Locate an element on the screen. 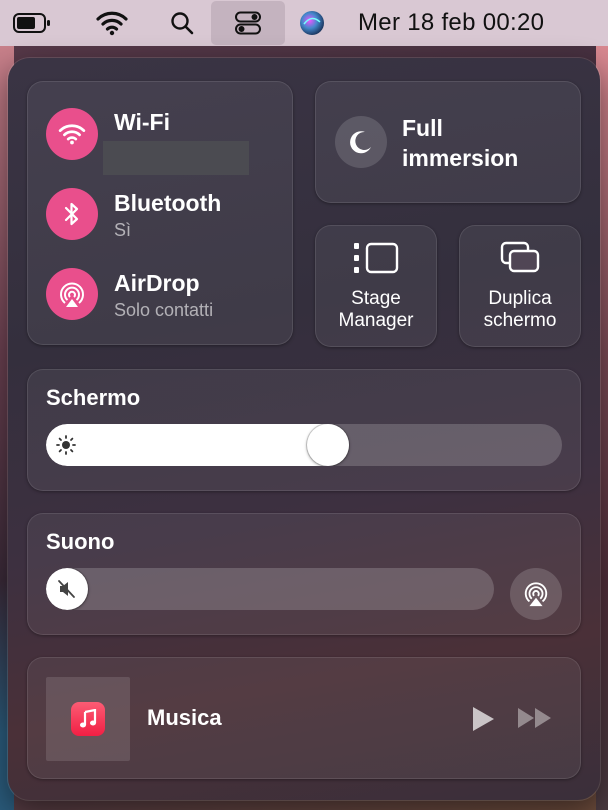 Image resolution: width=608 pixels, height=810 pixels. stage-manager-icon is located at coordinates (376, 261).